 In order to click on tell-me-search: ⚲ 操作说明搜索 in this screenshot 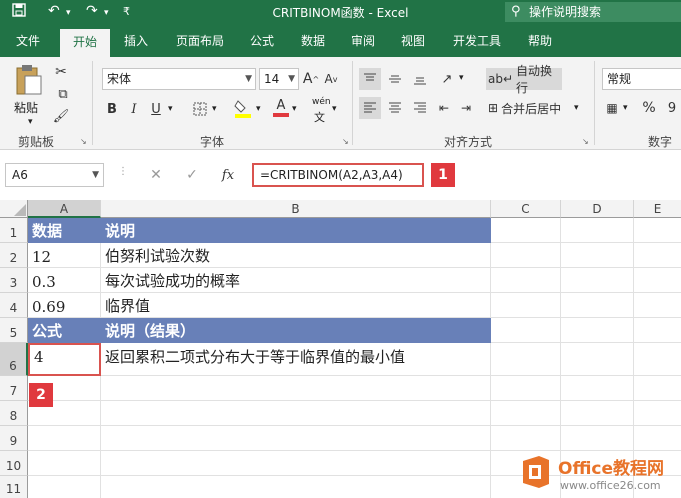, I will do `click(593, 12)`.